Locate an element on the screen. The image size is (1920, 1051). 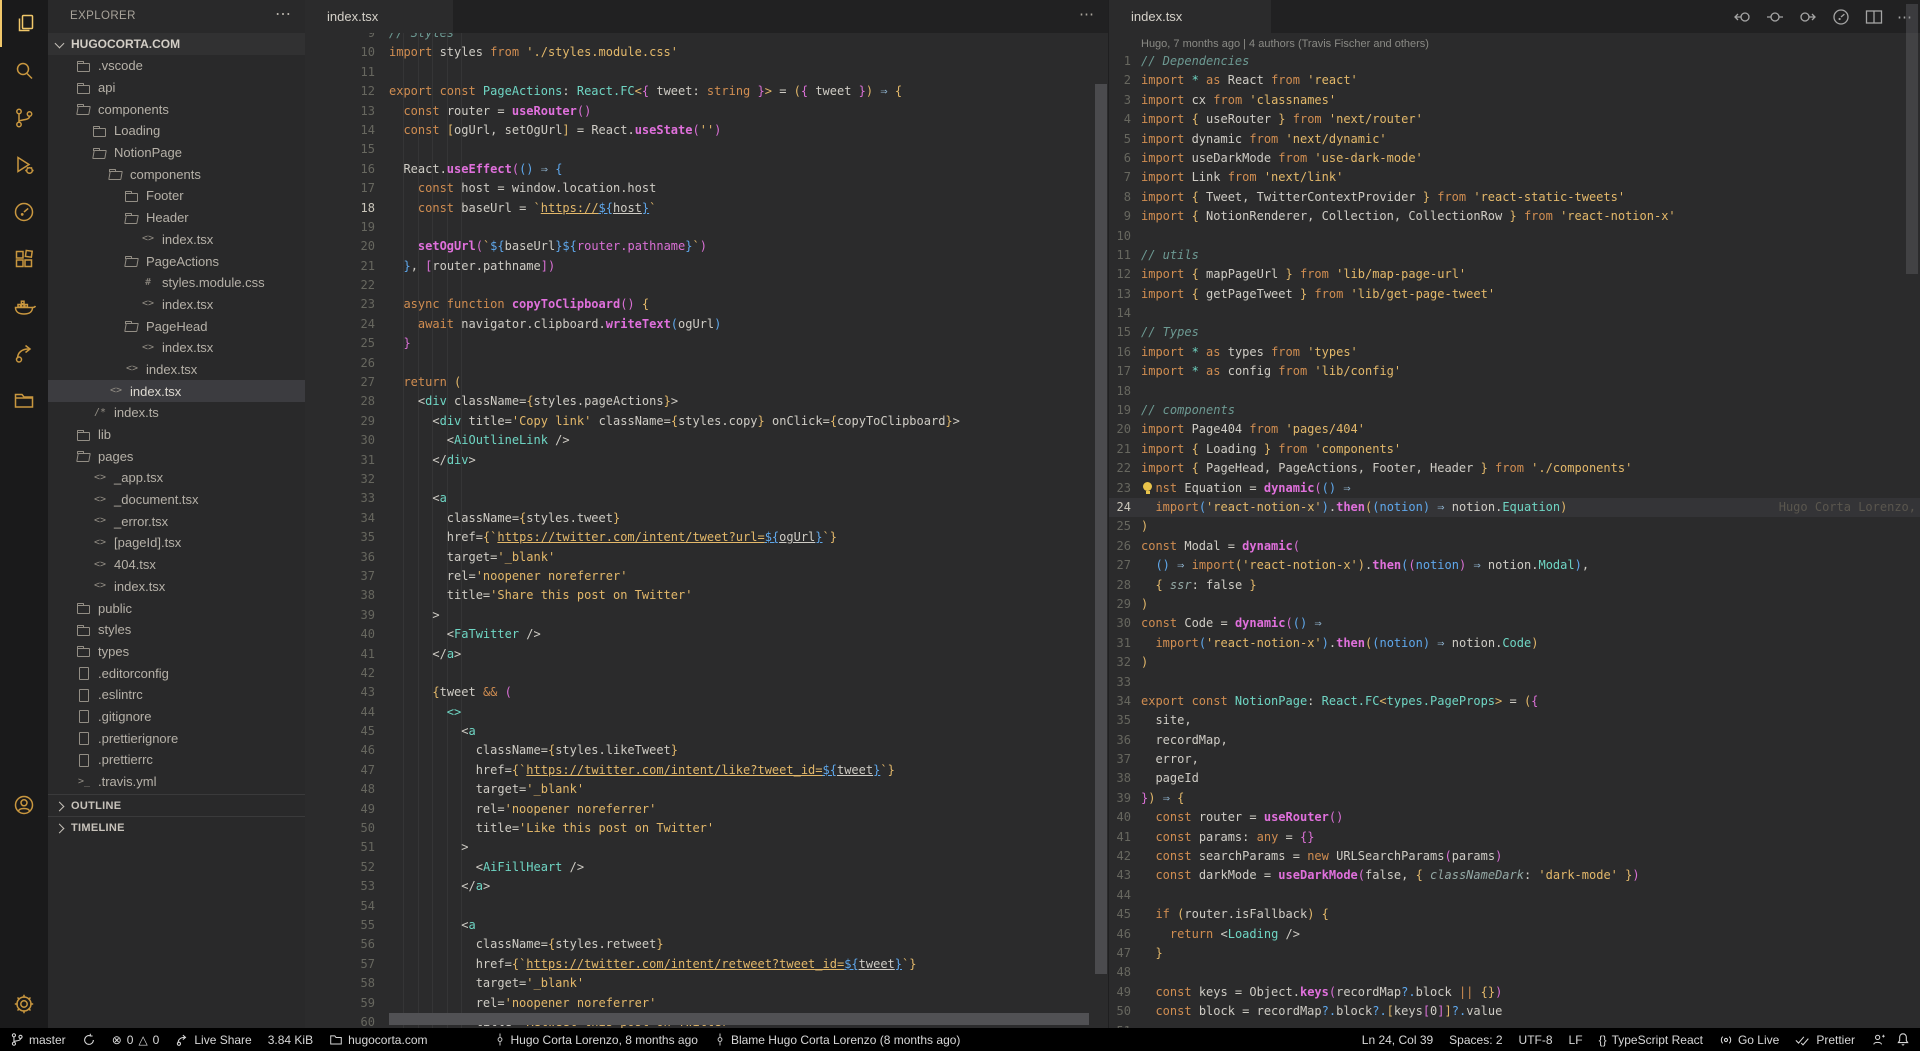
tab-index-tsx-left: index.tsx is located at coordinates (379, 16).